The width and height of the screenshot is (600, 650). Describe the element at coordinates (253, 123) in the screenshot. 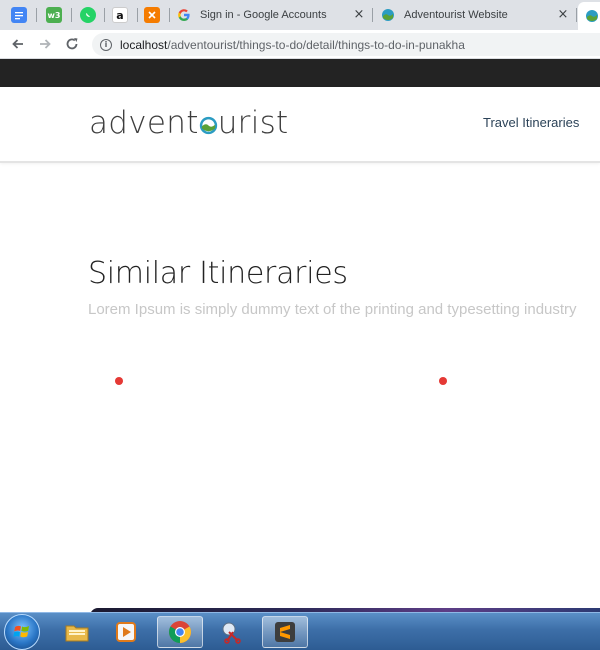

I see `logo-text-end: urist` at that location.